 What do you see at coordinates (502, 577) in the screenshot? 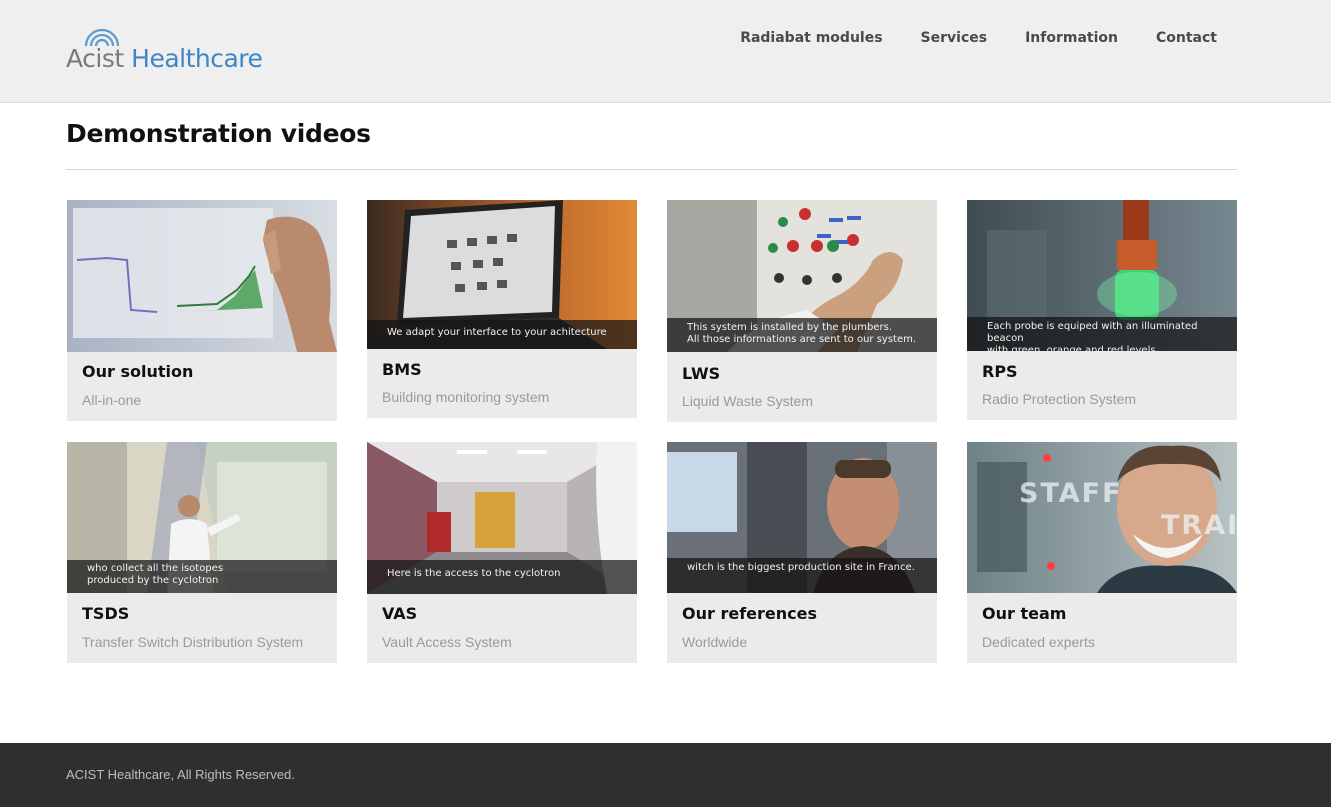
I see `video-caption: Here is the access to the cyclotron` at bounding box center [502, 577].